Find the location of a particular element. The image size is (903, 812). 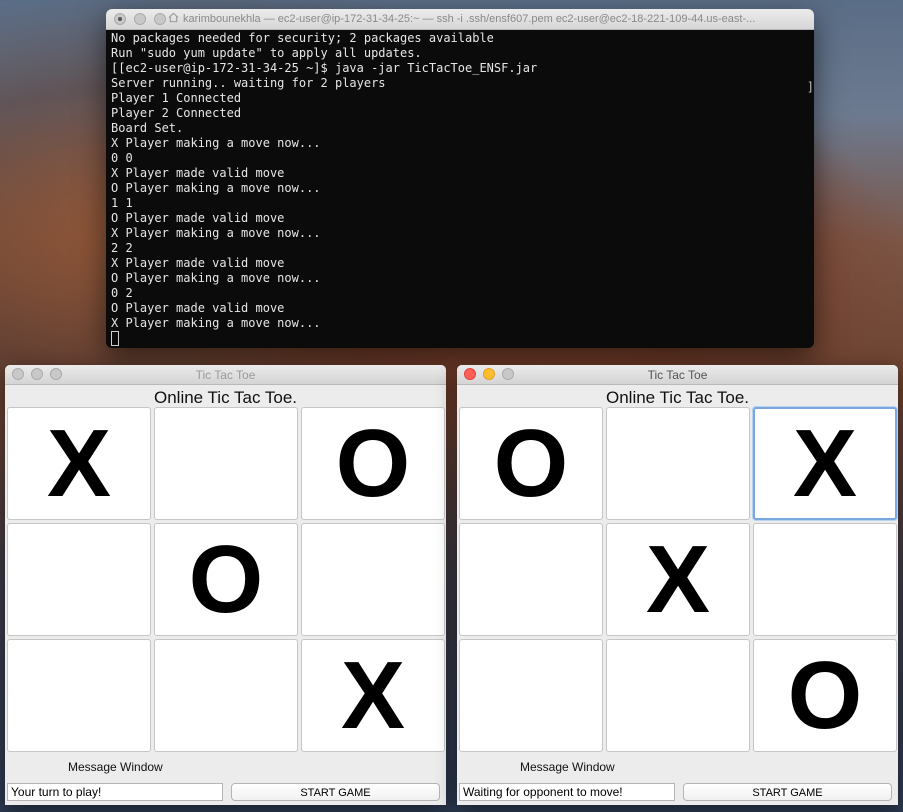

board-cell-1-1: O is located at coordinates (226, 579).